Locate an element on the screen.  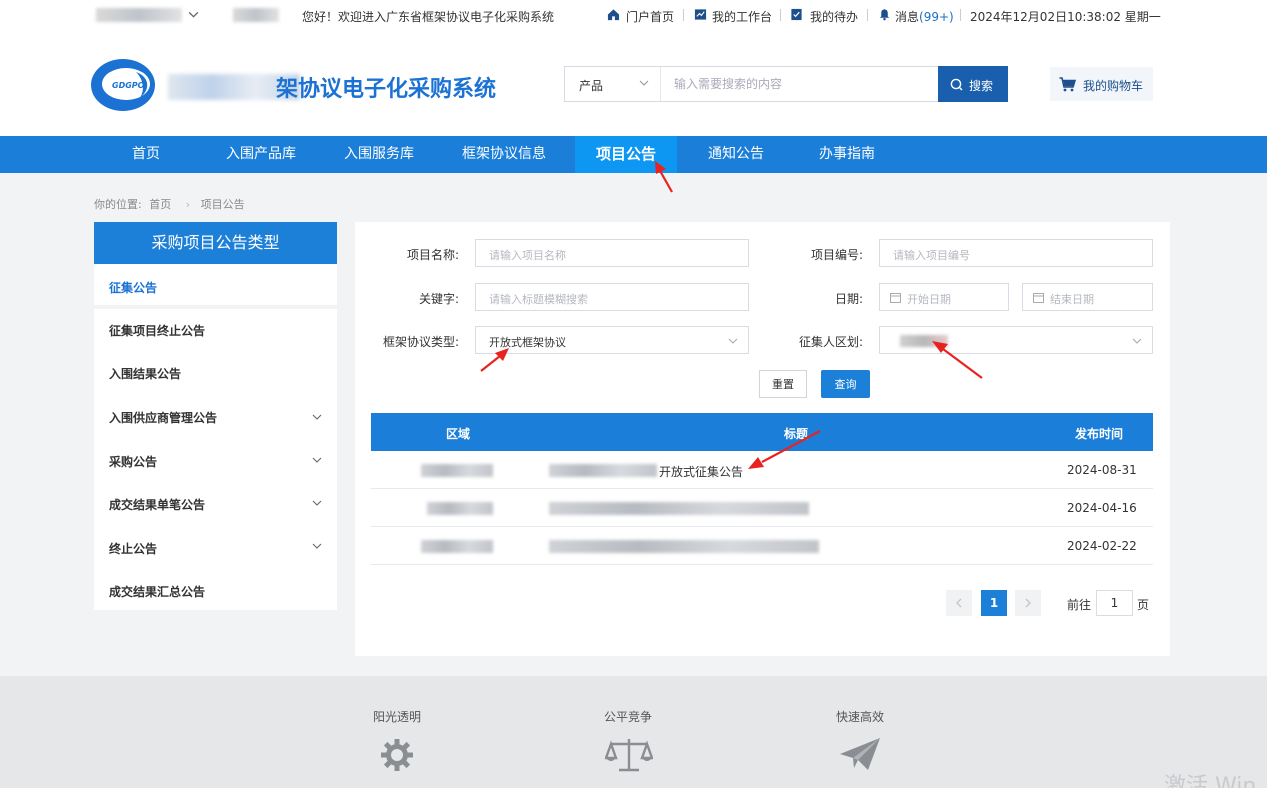
agreement-type-label: 框架协议类型: is located at coordinates (420, 342).